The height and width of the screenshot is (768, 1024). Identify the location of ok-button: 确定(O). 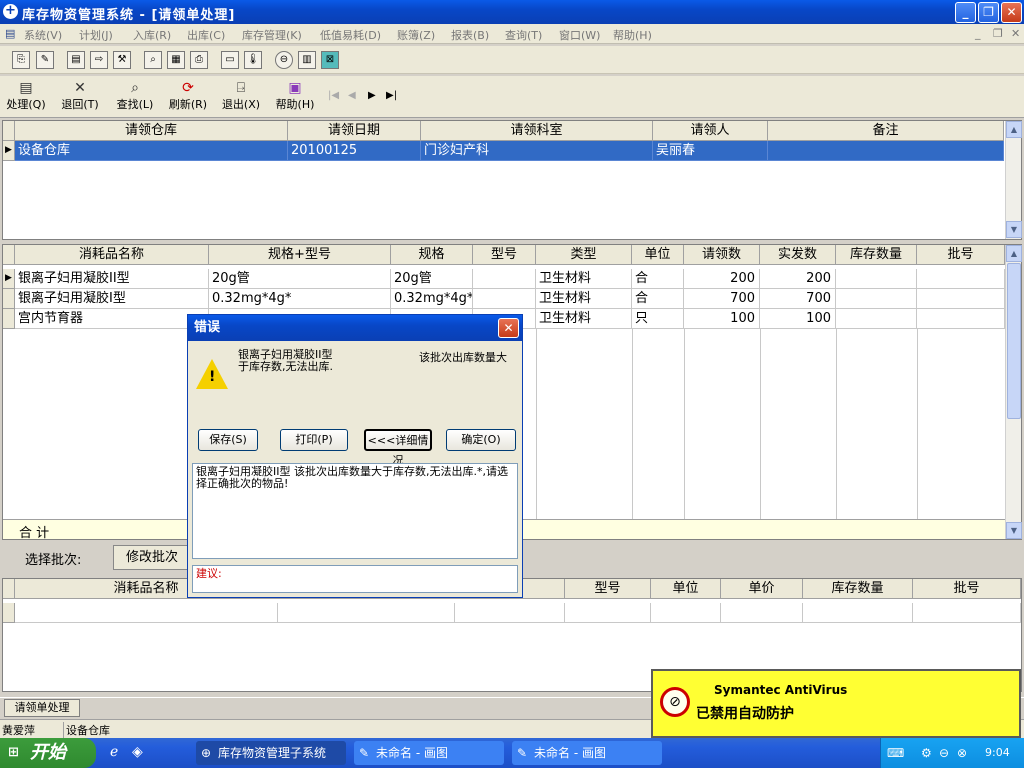
(481, 440).